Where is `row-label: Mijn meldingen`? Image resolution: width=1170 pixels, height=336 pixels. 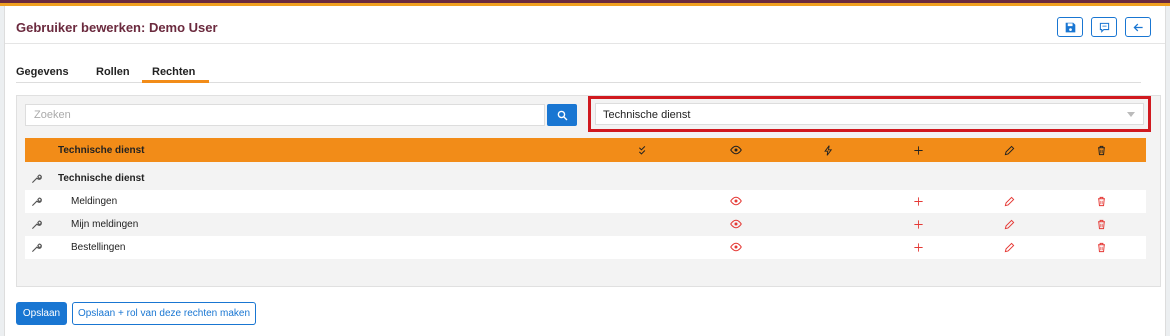 row-label: Mijn meldingen is located at coordinates (105, 224).